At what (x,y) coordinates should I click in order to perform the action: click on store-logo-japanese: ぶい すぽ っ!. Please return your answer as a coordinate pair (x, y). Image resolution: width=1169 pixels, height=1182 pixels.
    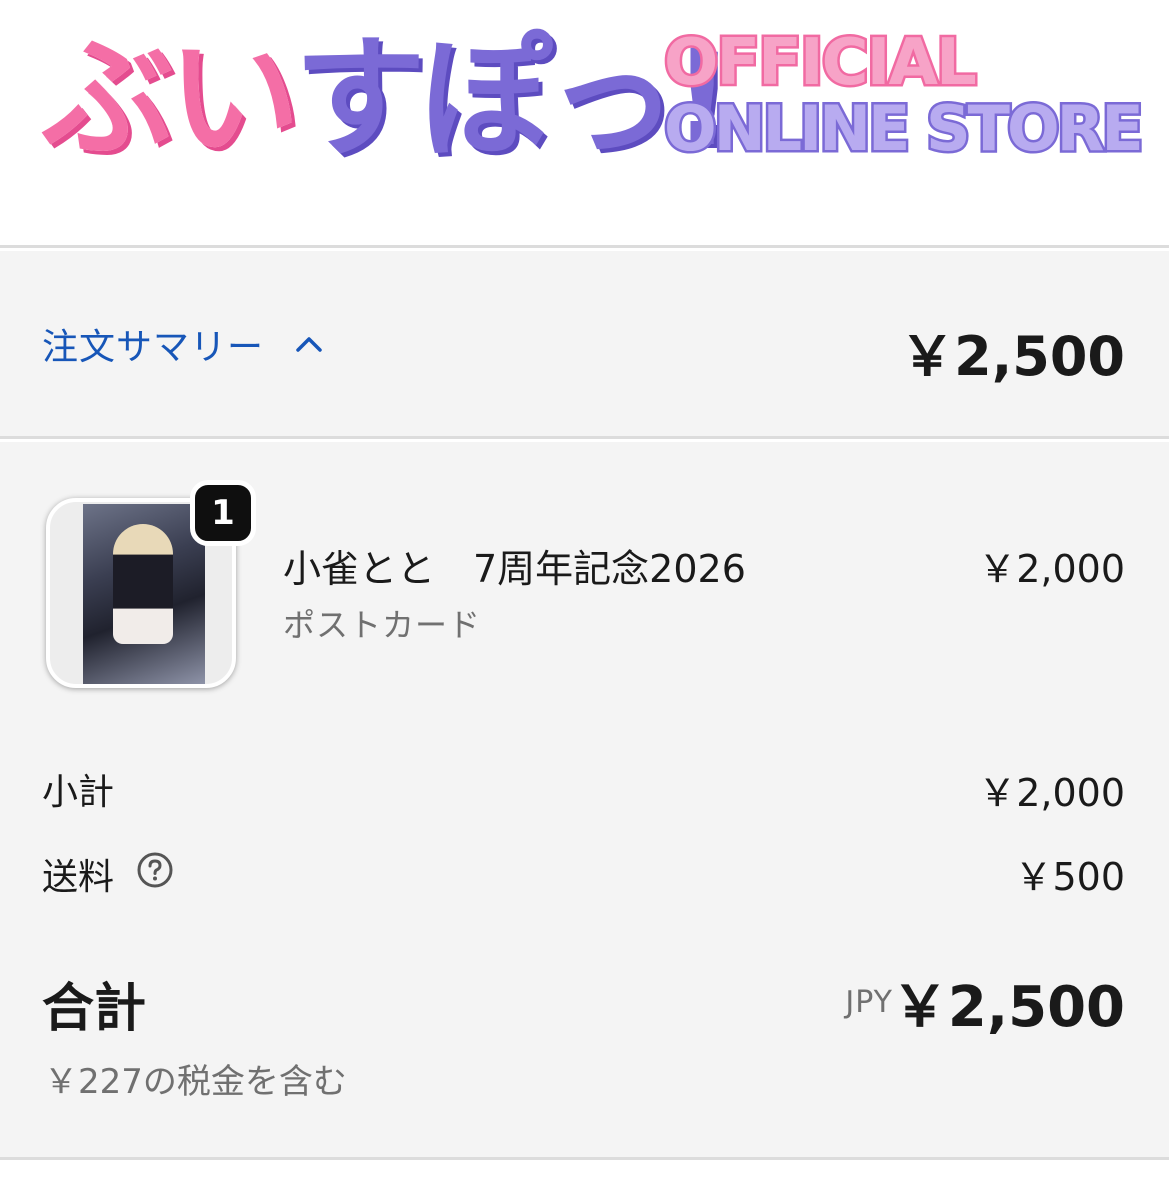
    Looking at the image, I should click on (387, 99).